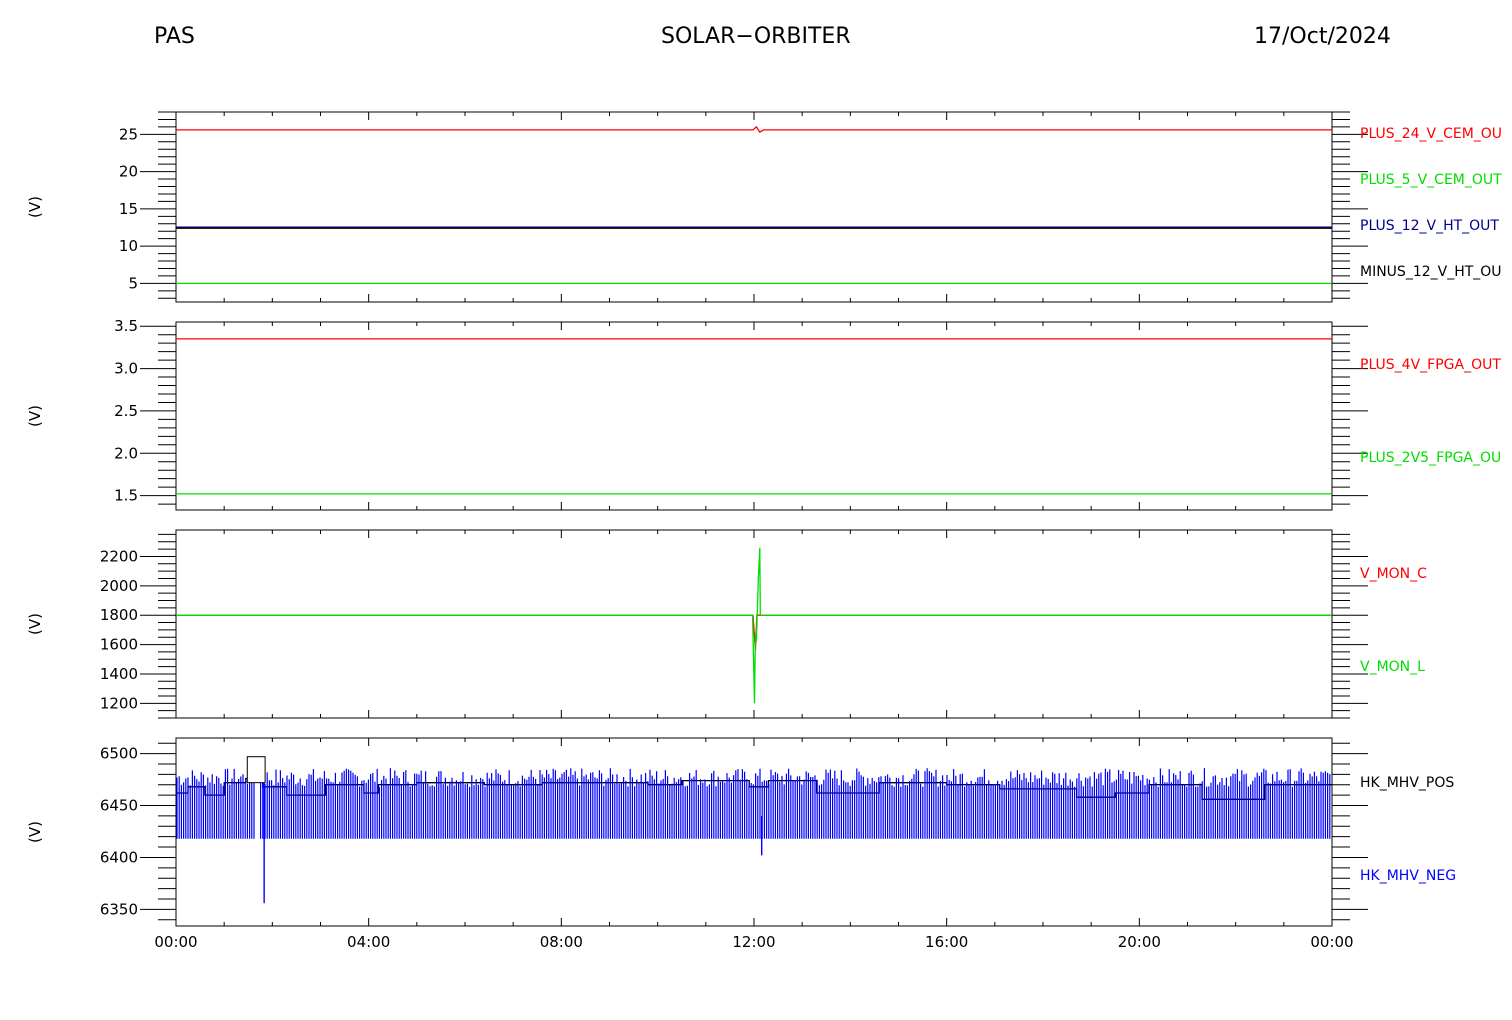 The image size is (1512, 1020). I want to click on x-tick-label: 12:00, so click(753, 942).